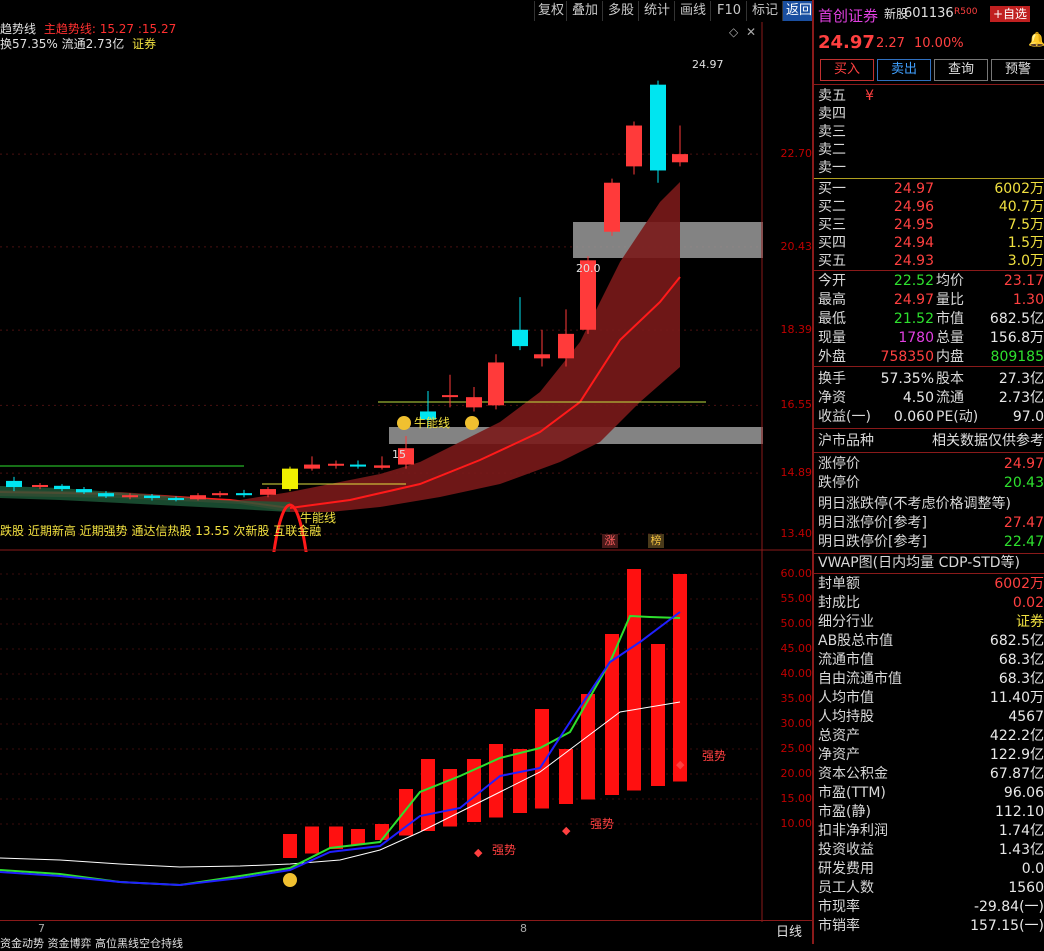 The width and height of the screenshot is (1044, 951). I want to click on toolbar-button-4: 画线, so click(692, 11).